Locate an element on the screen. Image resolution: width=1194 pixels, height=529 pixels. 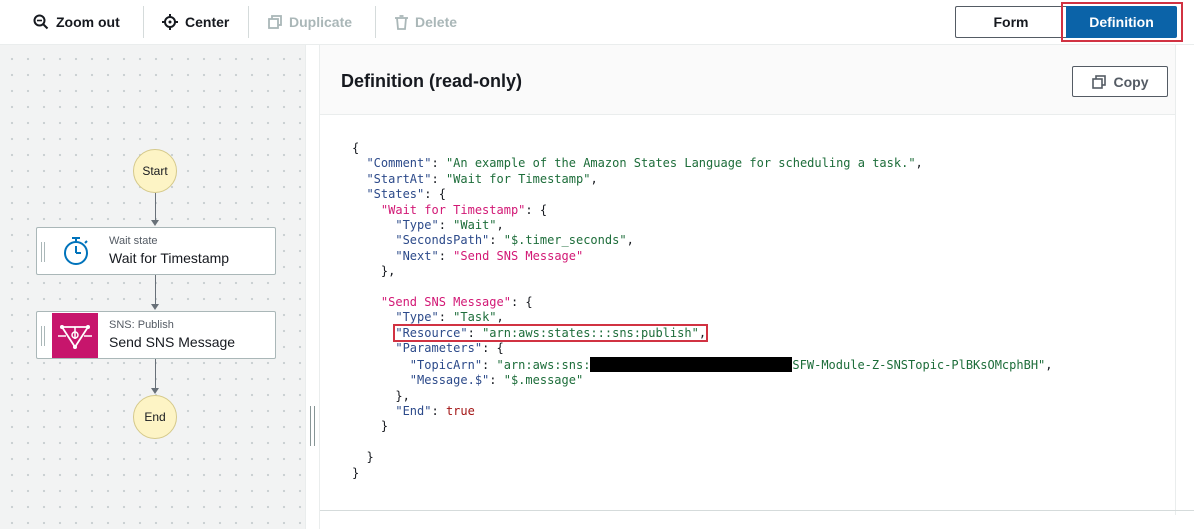
center-label: Center is located at coordinates (207, 22).